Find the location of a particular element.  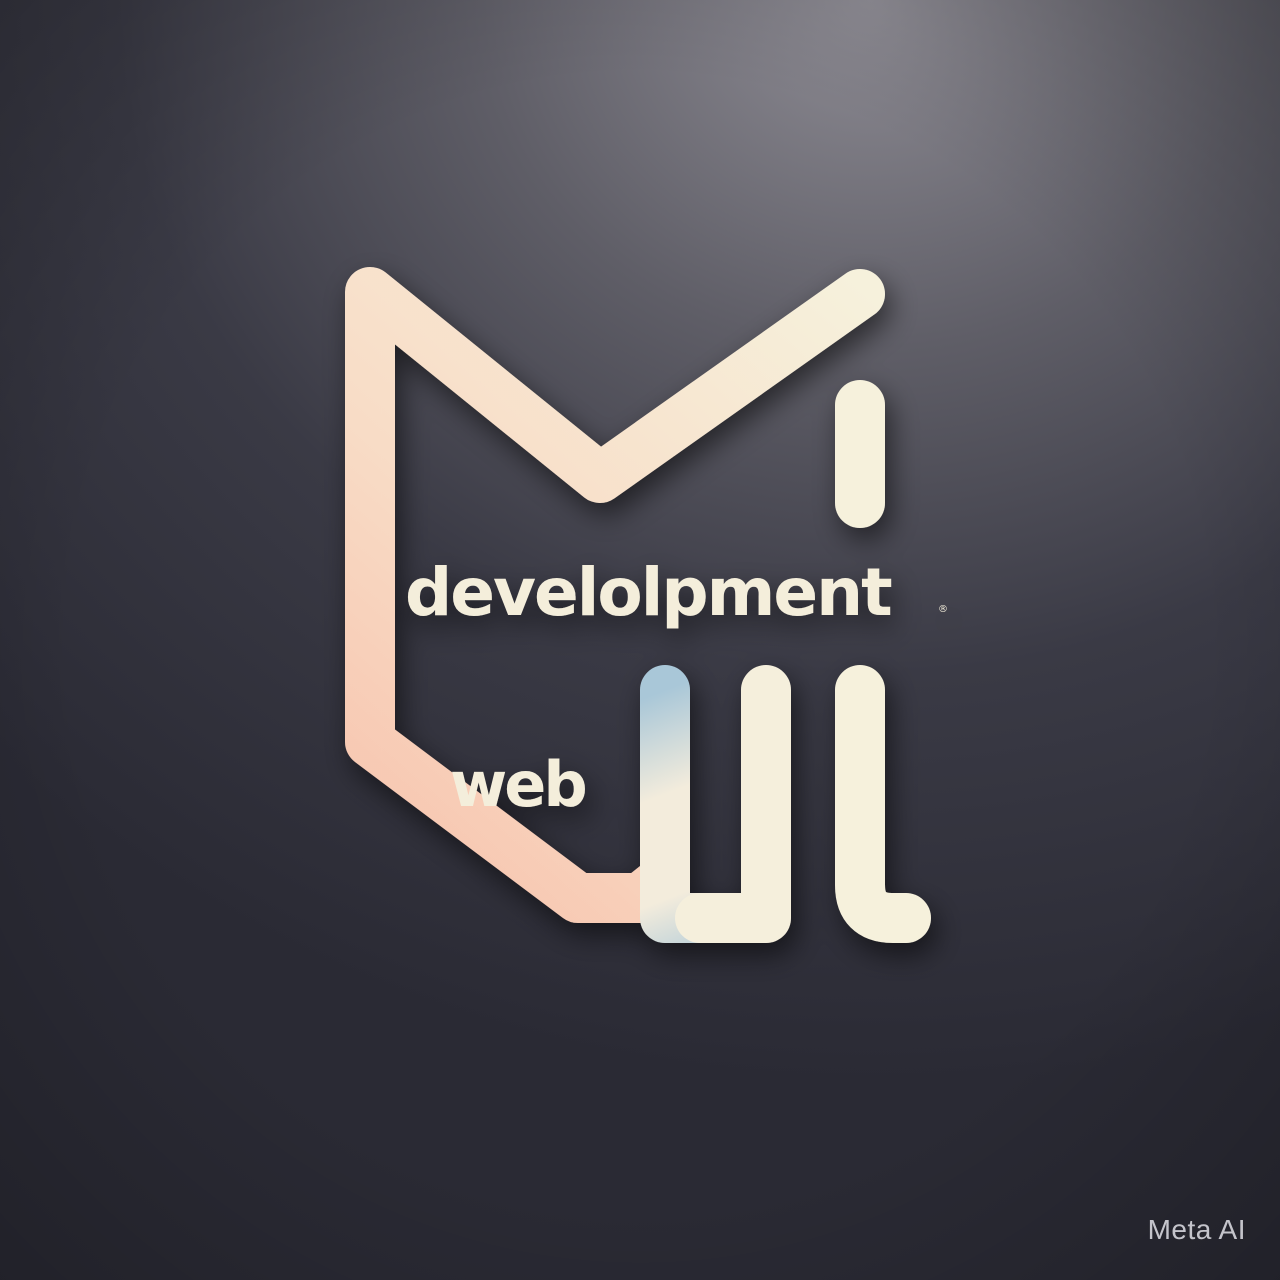

wordmark-development: develolpment is located at coordinates (648, 592).